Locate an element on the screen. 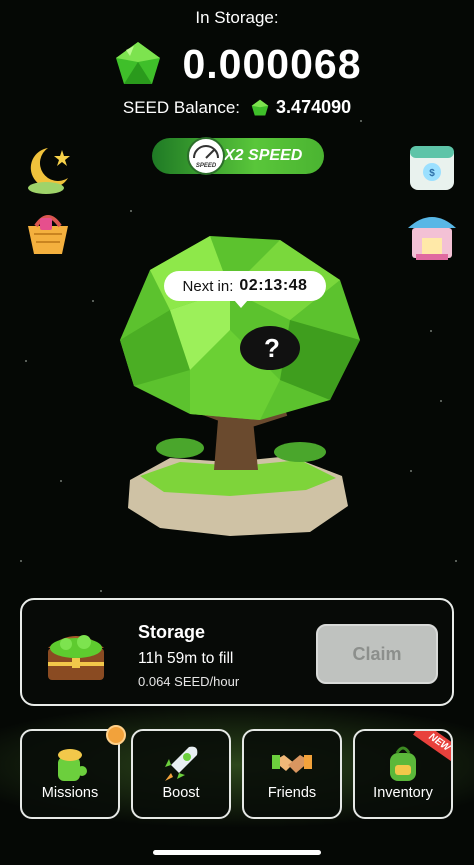 The image size is (474, 865). nav-inventory: Inventory NEW is located at coordinates (403, 774).